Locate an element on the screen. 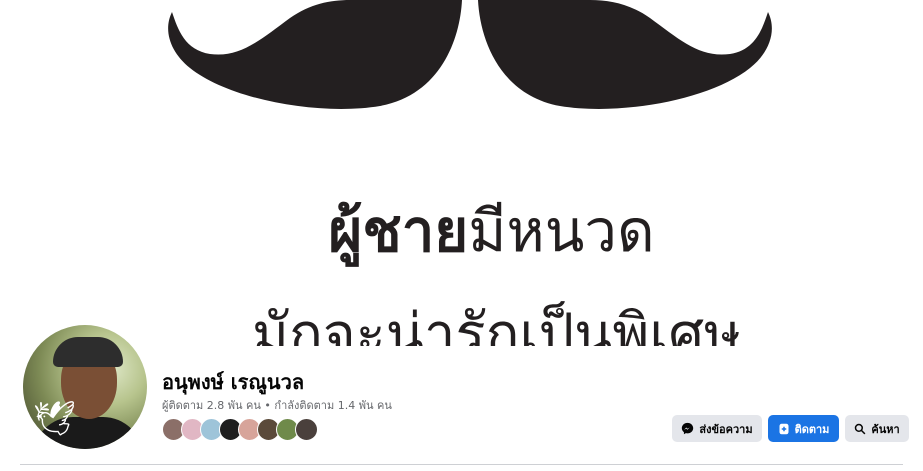 This screenshot has height=471, width=923. section-divider is located at coordinates (461, 464).